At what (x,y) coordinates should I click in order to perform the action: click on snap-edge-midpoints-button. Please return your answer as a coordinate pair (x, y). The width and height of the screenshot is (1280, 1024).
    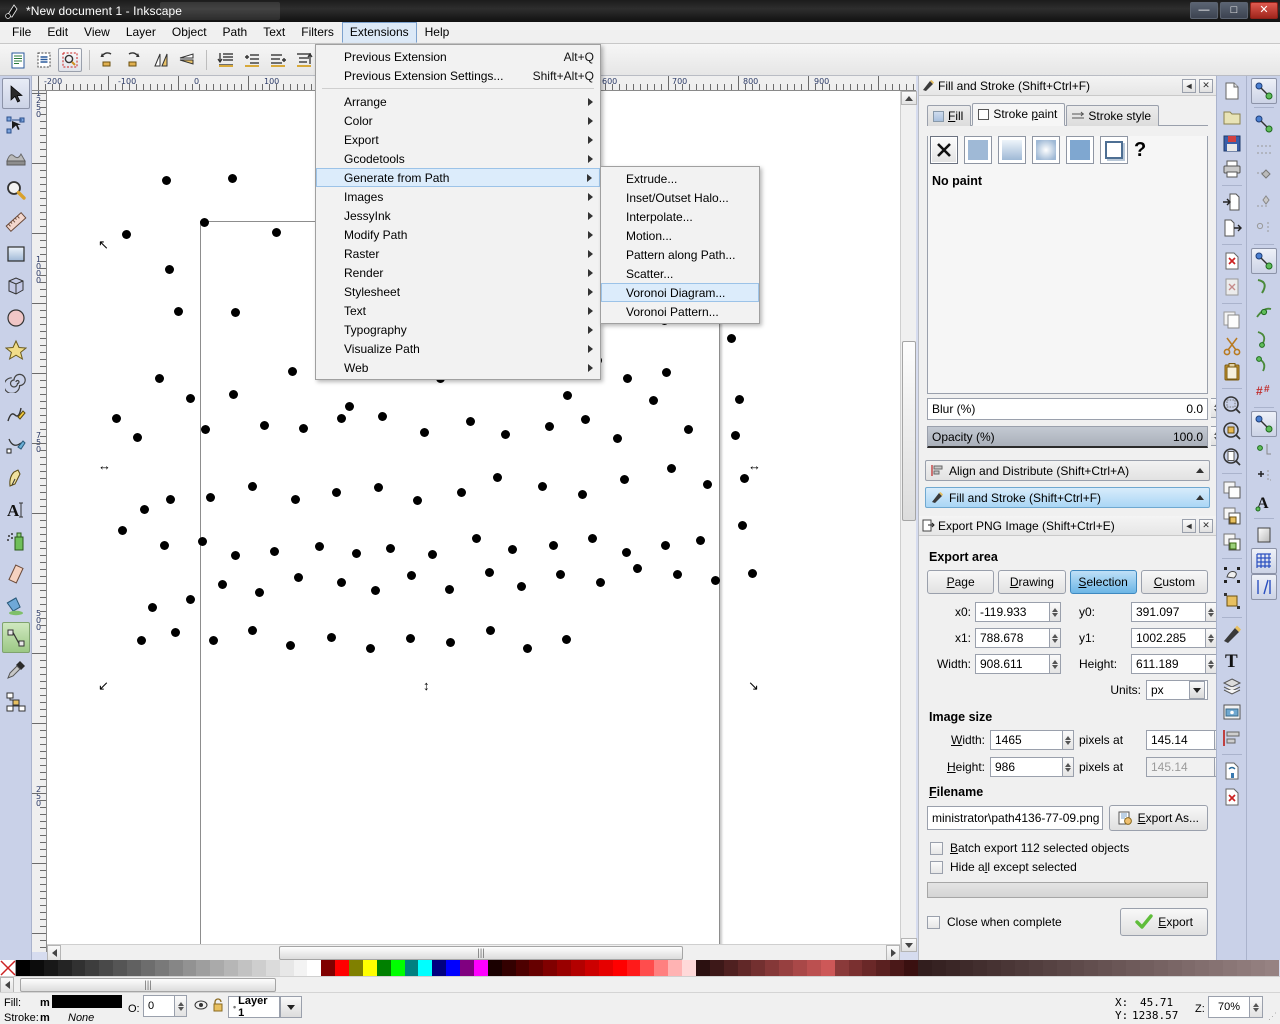
    Looking at the image, I should click on (1264, 202).